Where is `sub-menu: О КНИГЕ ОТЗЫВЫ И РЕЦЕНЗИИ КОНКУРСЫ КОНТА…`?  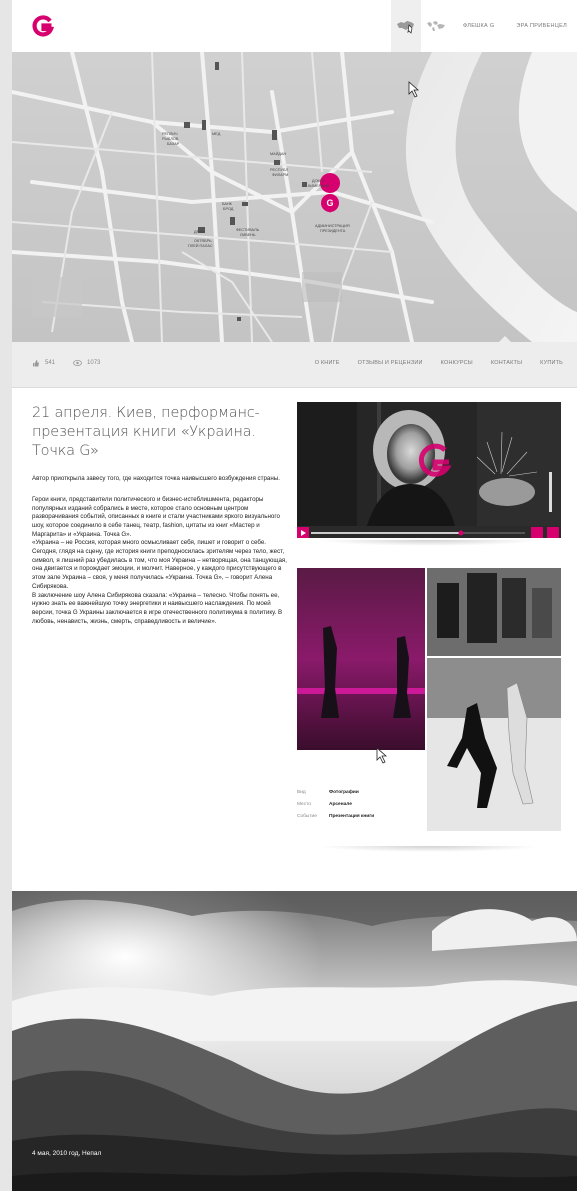
sub-menu: О КНИГЕ ОТЗЫВЫ И РЕЦЕНЗИИ КОНКУРСЫ КОНТА… is located at coordinates (439, 363).